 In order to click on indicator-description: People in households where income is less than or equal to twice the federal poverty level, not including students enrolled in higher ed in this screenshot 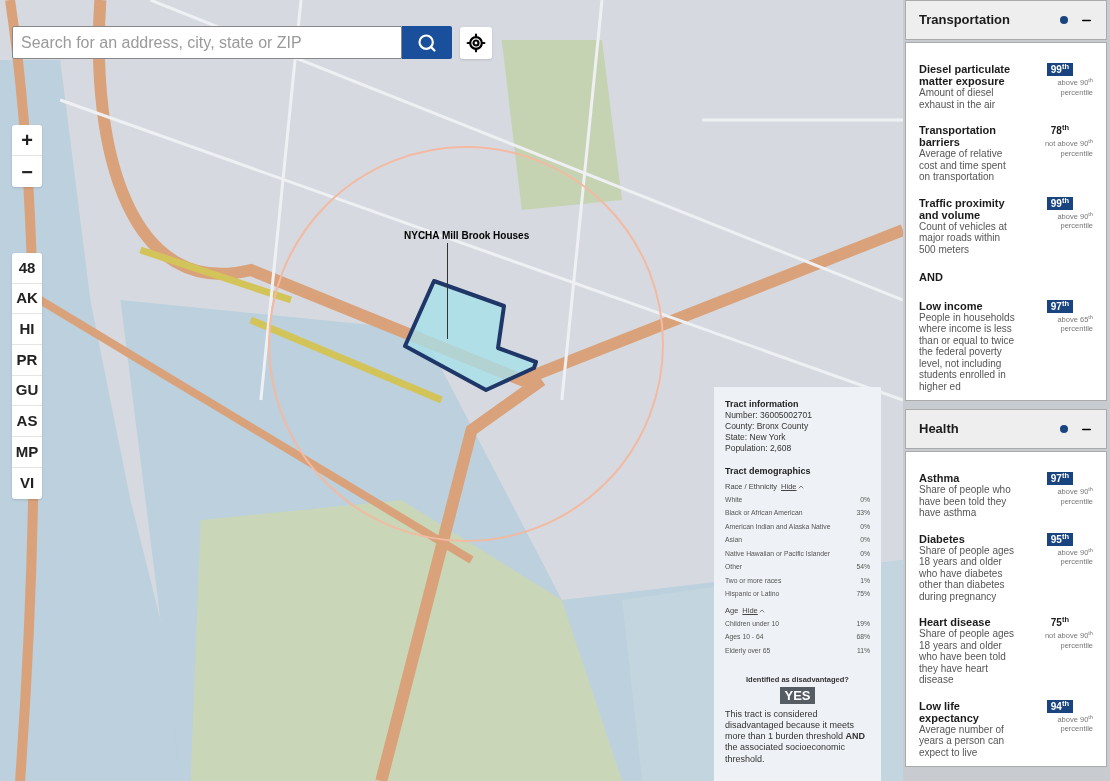, I will do `click(967, 351)`.